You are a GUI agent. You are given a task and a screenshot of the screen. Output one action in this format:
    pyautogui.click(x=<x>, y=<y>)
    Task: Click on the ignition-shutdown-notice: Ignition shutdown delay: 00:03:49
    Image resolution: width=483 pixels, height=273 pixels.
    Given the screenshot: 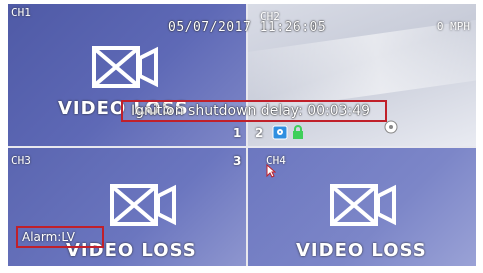 What is the action you would take?
    pyautogui.click(x=254, y=111)
    